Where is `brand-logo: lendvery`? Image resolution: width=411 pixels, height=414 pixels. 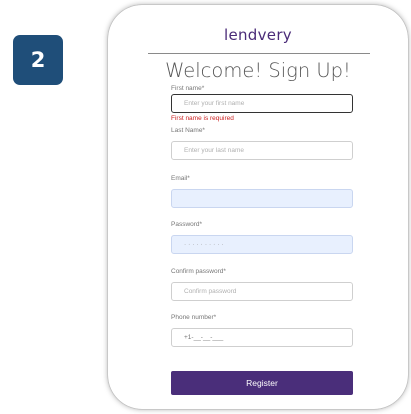 brand-logo: lendvery is located at coordinates (258, 35).